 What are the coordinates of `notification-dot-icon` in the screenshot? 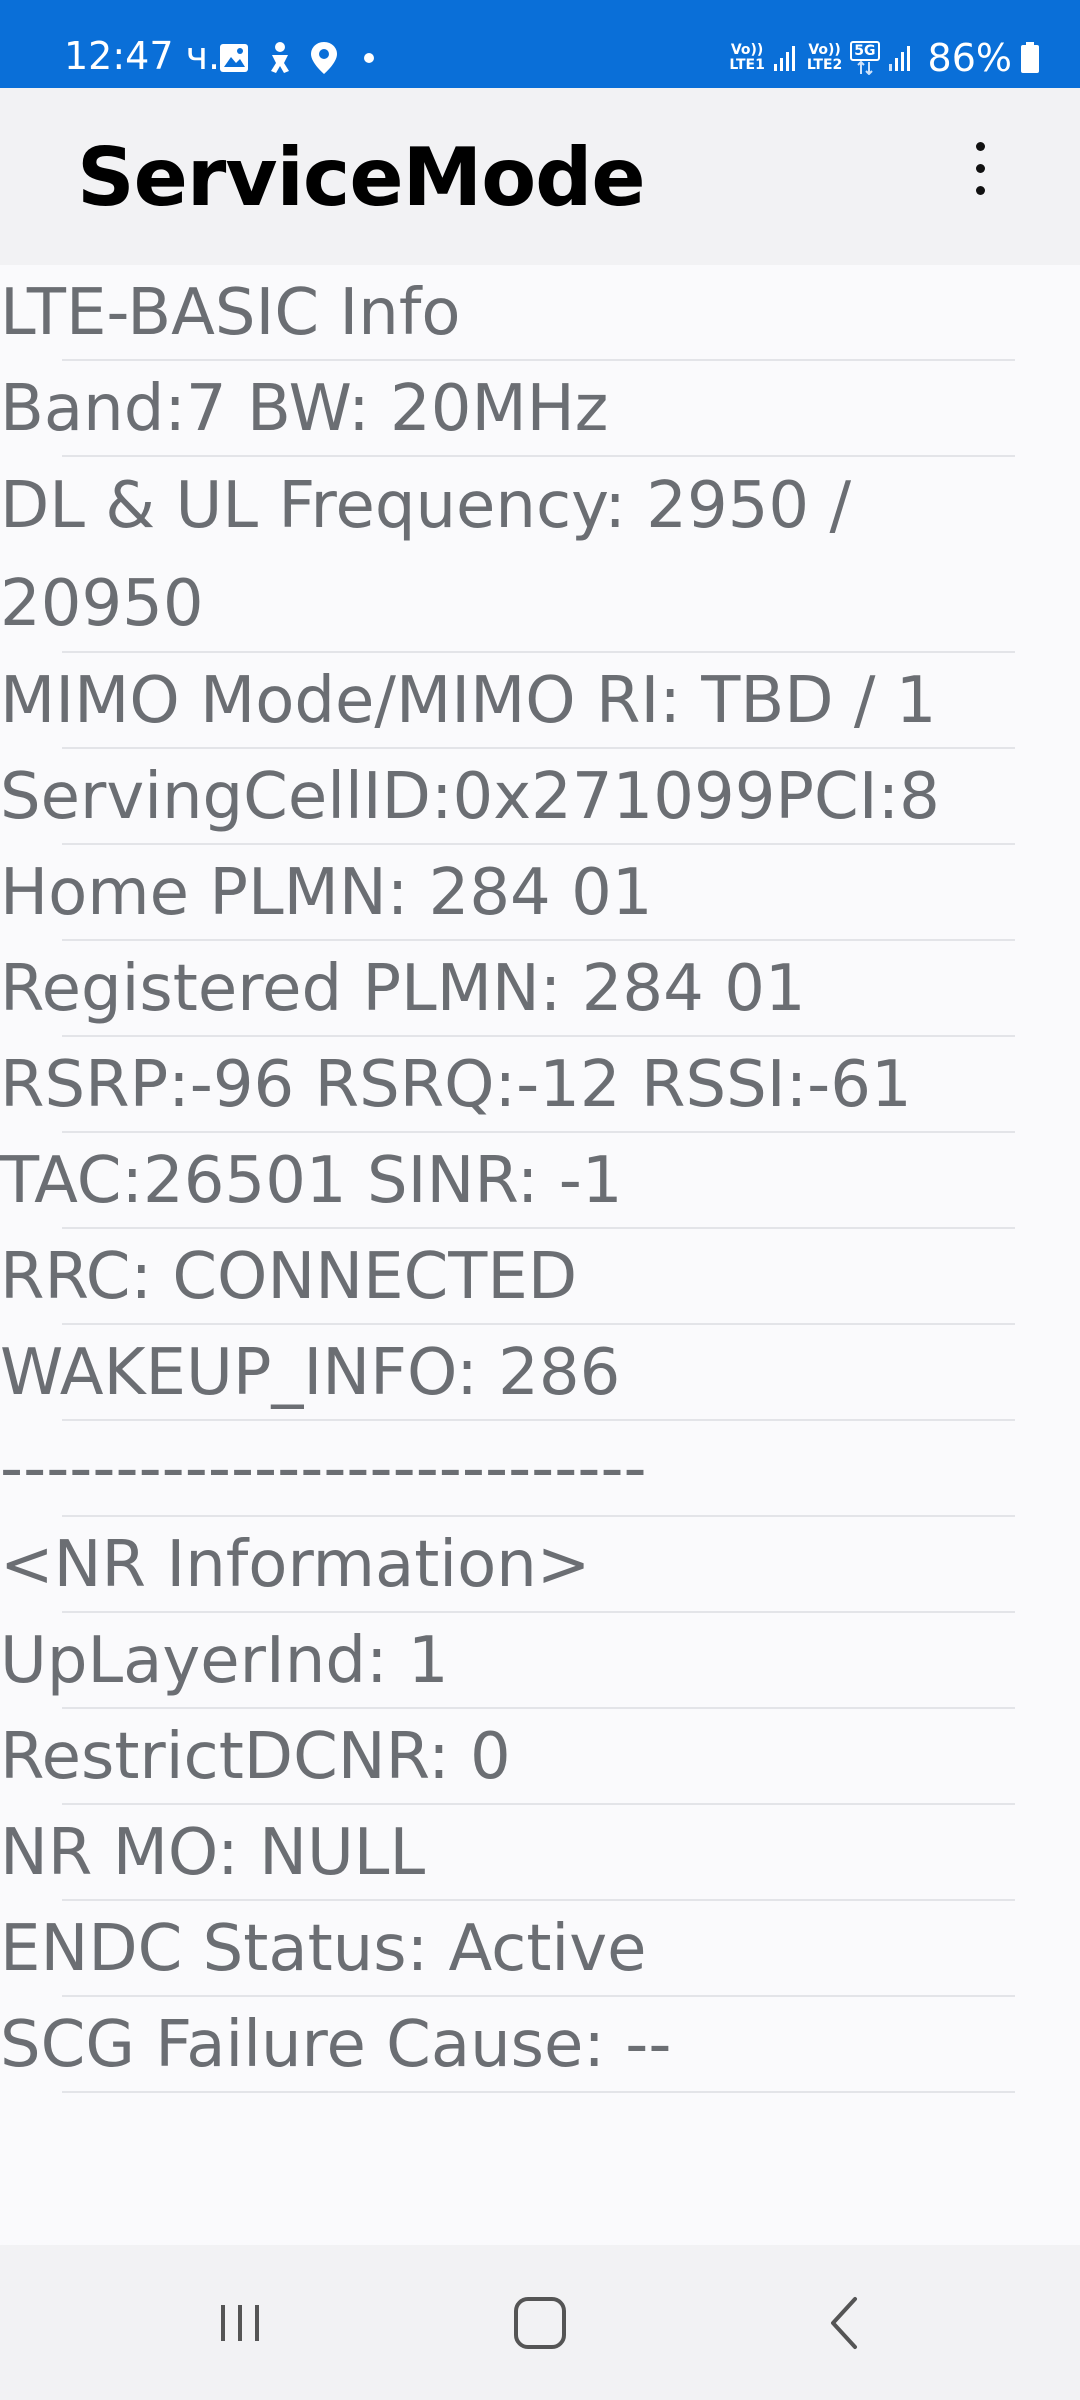 It's located at (369, 58).